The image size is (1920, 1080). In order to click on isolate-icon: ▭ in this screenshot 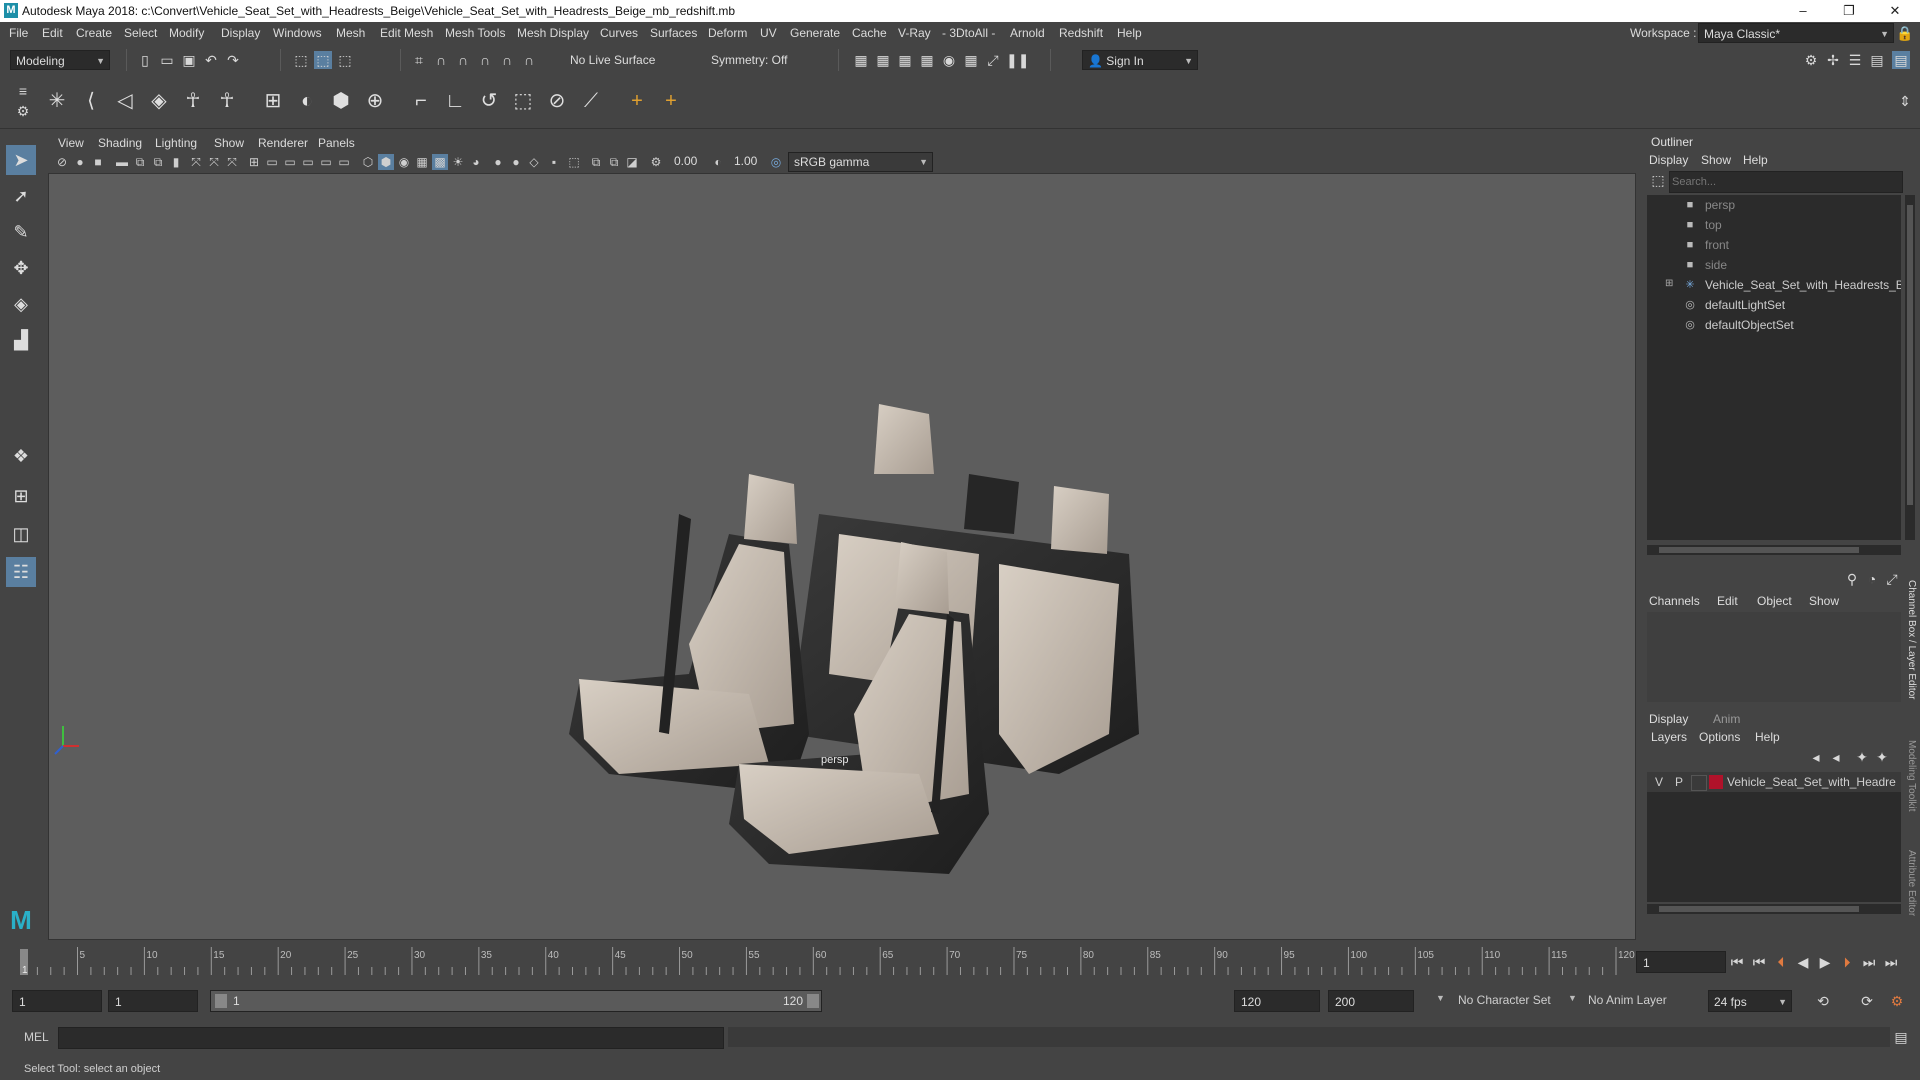, I will do `click(344, 162)`.